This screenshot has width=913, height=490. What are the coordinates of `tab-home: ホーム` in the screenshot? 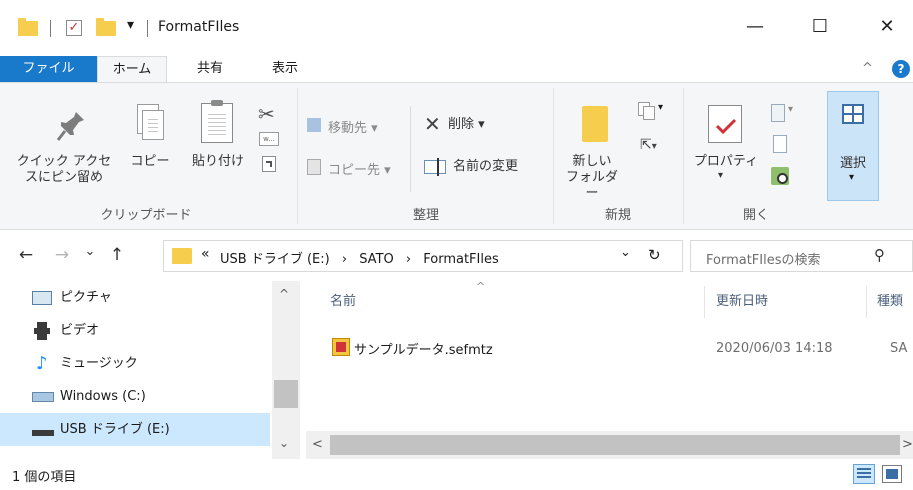 It's located at (132, 69).